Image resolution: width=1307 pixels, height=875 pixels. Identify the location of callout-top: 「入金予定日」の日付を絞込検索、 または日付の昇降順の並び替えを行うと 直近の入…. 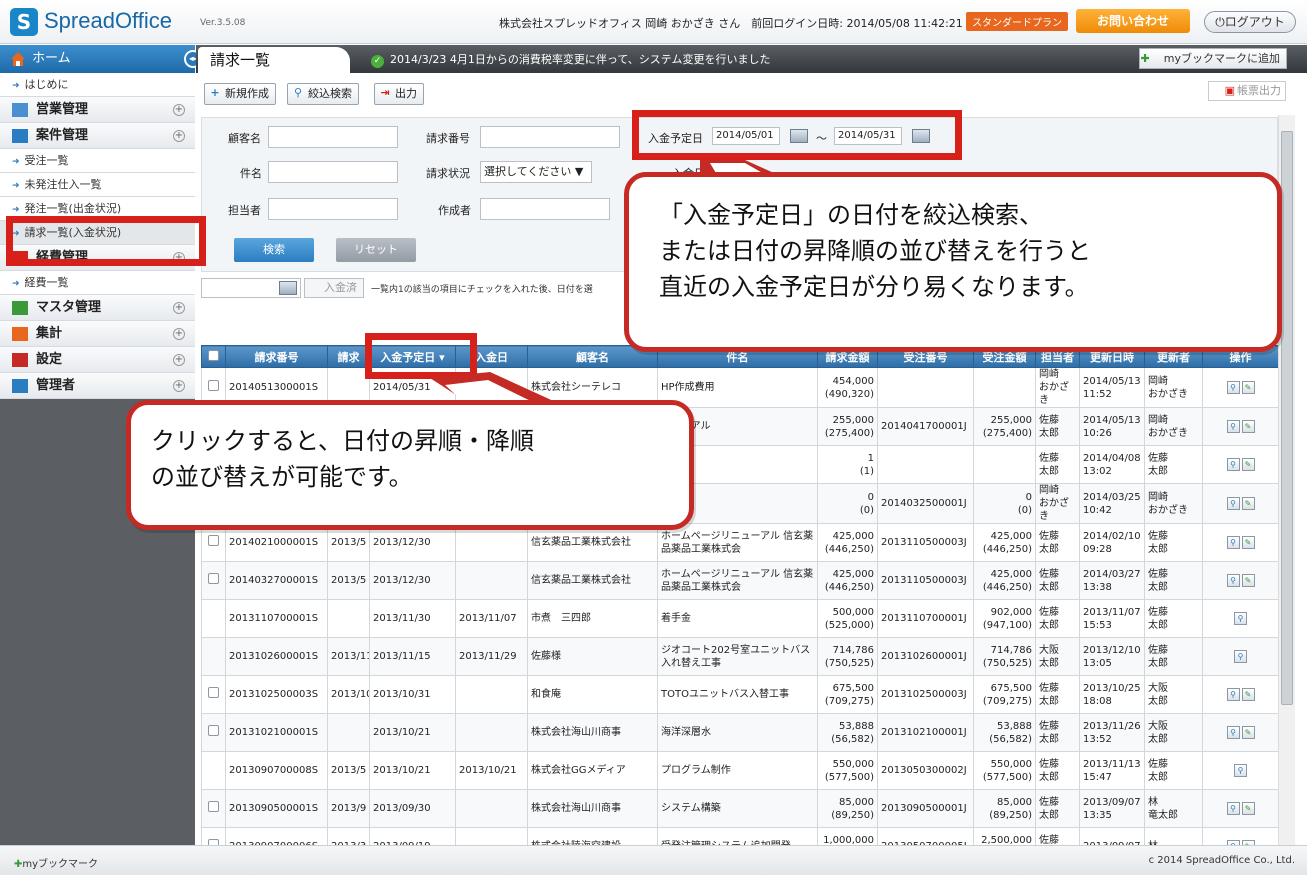
(953, 262).